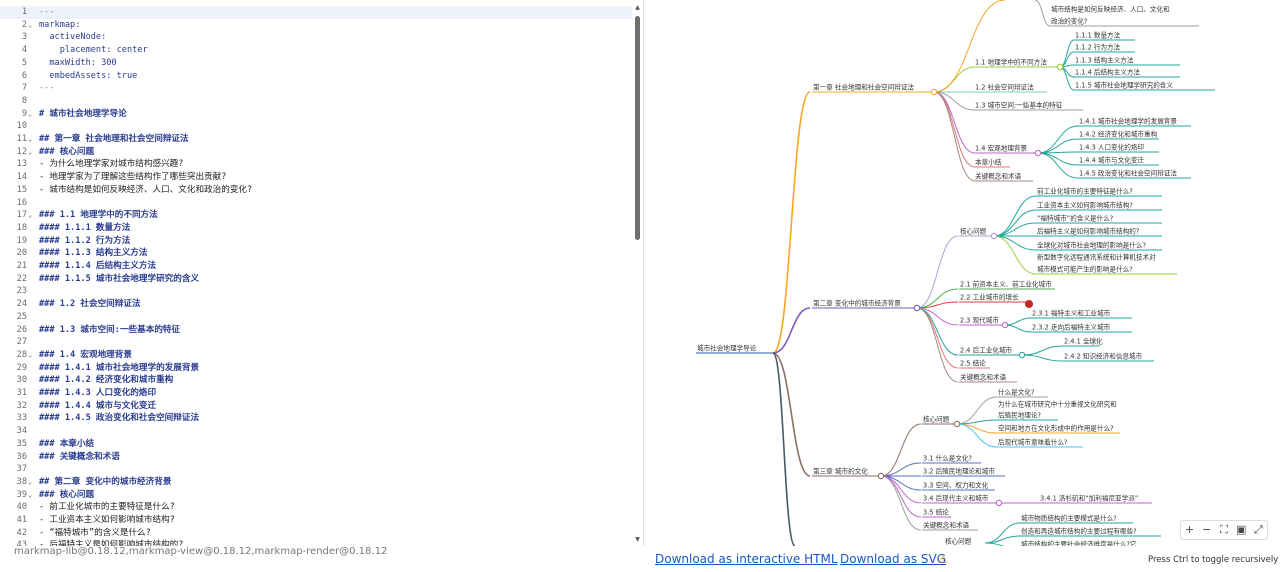 This screenshot has width=1280, height=572. Describe the element at coordinates (863, 87) in the screenshot. I see `mindmap-node-label: 第一章 社会地理和社会空间辩证法` at that location.